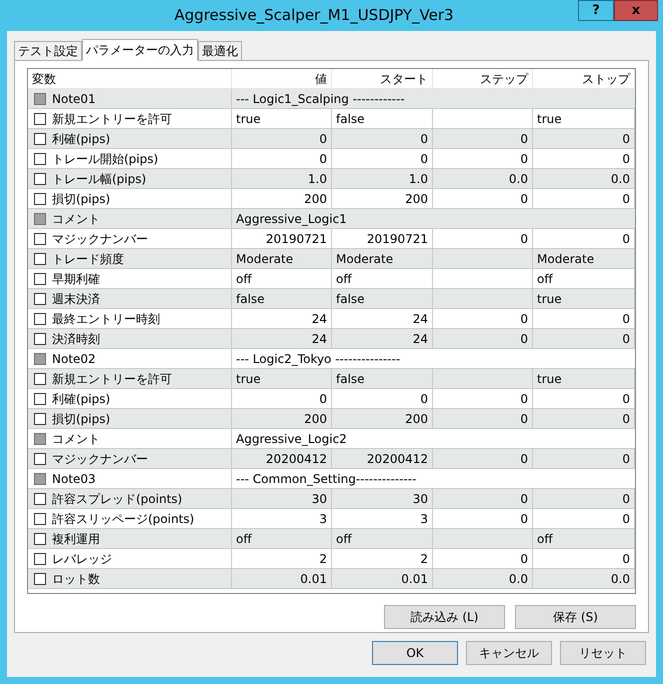 The width and height of the screenshot is (663, 684). What do you see at coordinates (314, 15) in the screenshot?
I see `window-title: Aggressive_Scalper_M1_USDJPY_Ver3` at bounding box center [314, 15].